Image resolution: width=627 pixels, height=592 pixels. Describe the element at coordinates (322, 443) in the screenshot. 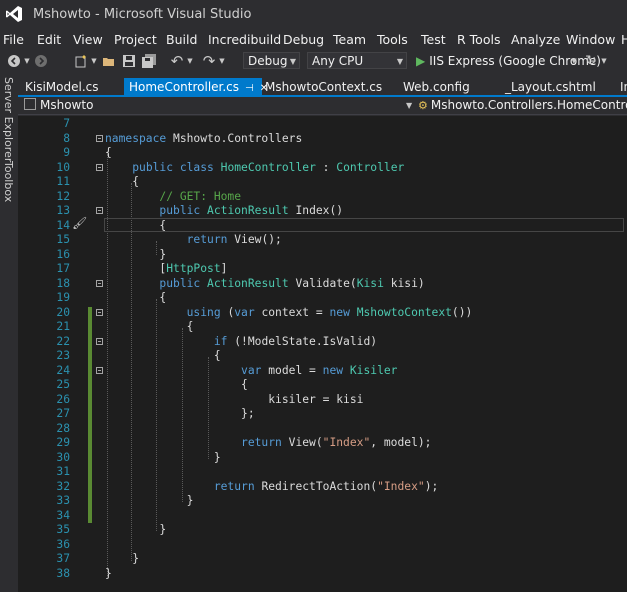

I see `code-line: 29 return View("Index", model);` at that location.